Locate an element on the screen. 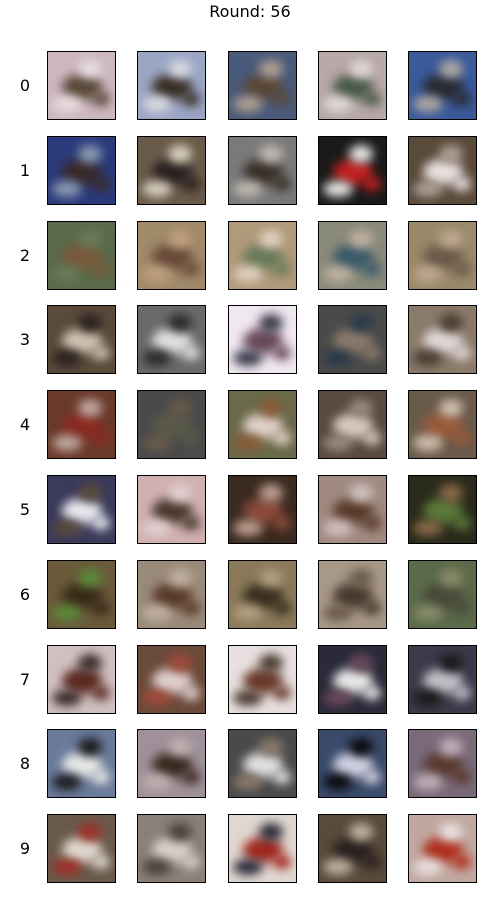 The image size is (500, 900). row-label: 7 is located at coordinates (25, 679).